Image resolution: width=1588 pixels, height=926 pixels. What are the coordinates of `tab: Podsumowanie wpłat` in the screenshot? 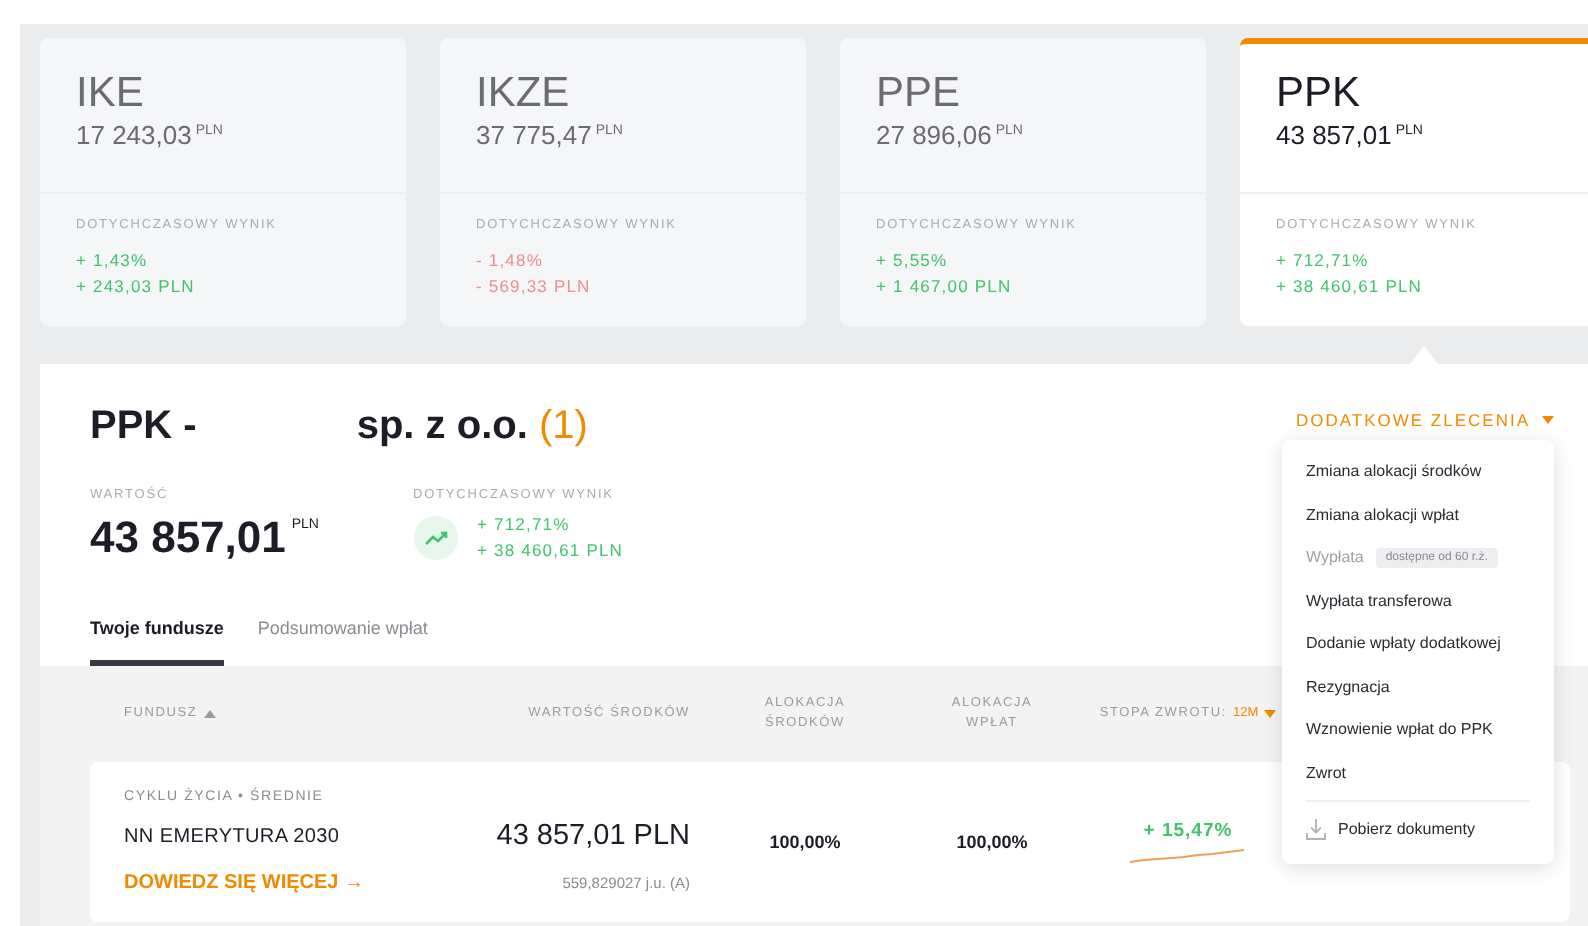 It's located at (342, 642).